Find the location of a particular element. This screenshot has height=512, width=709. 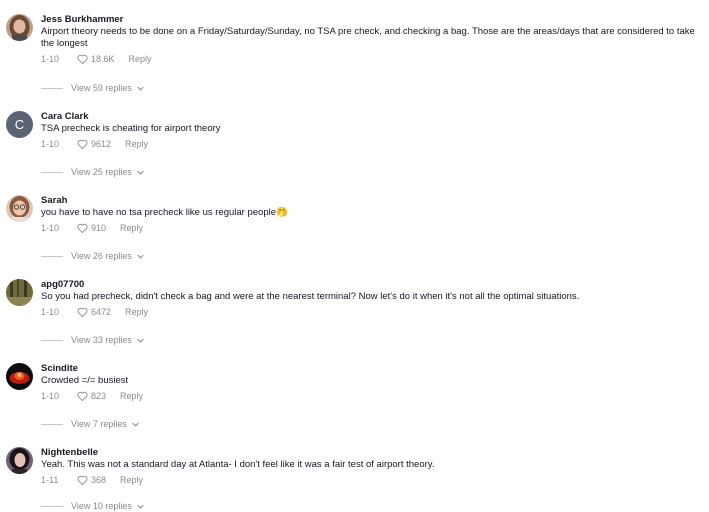

like-button: 368 is located at coordinates (91, 480).